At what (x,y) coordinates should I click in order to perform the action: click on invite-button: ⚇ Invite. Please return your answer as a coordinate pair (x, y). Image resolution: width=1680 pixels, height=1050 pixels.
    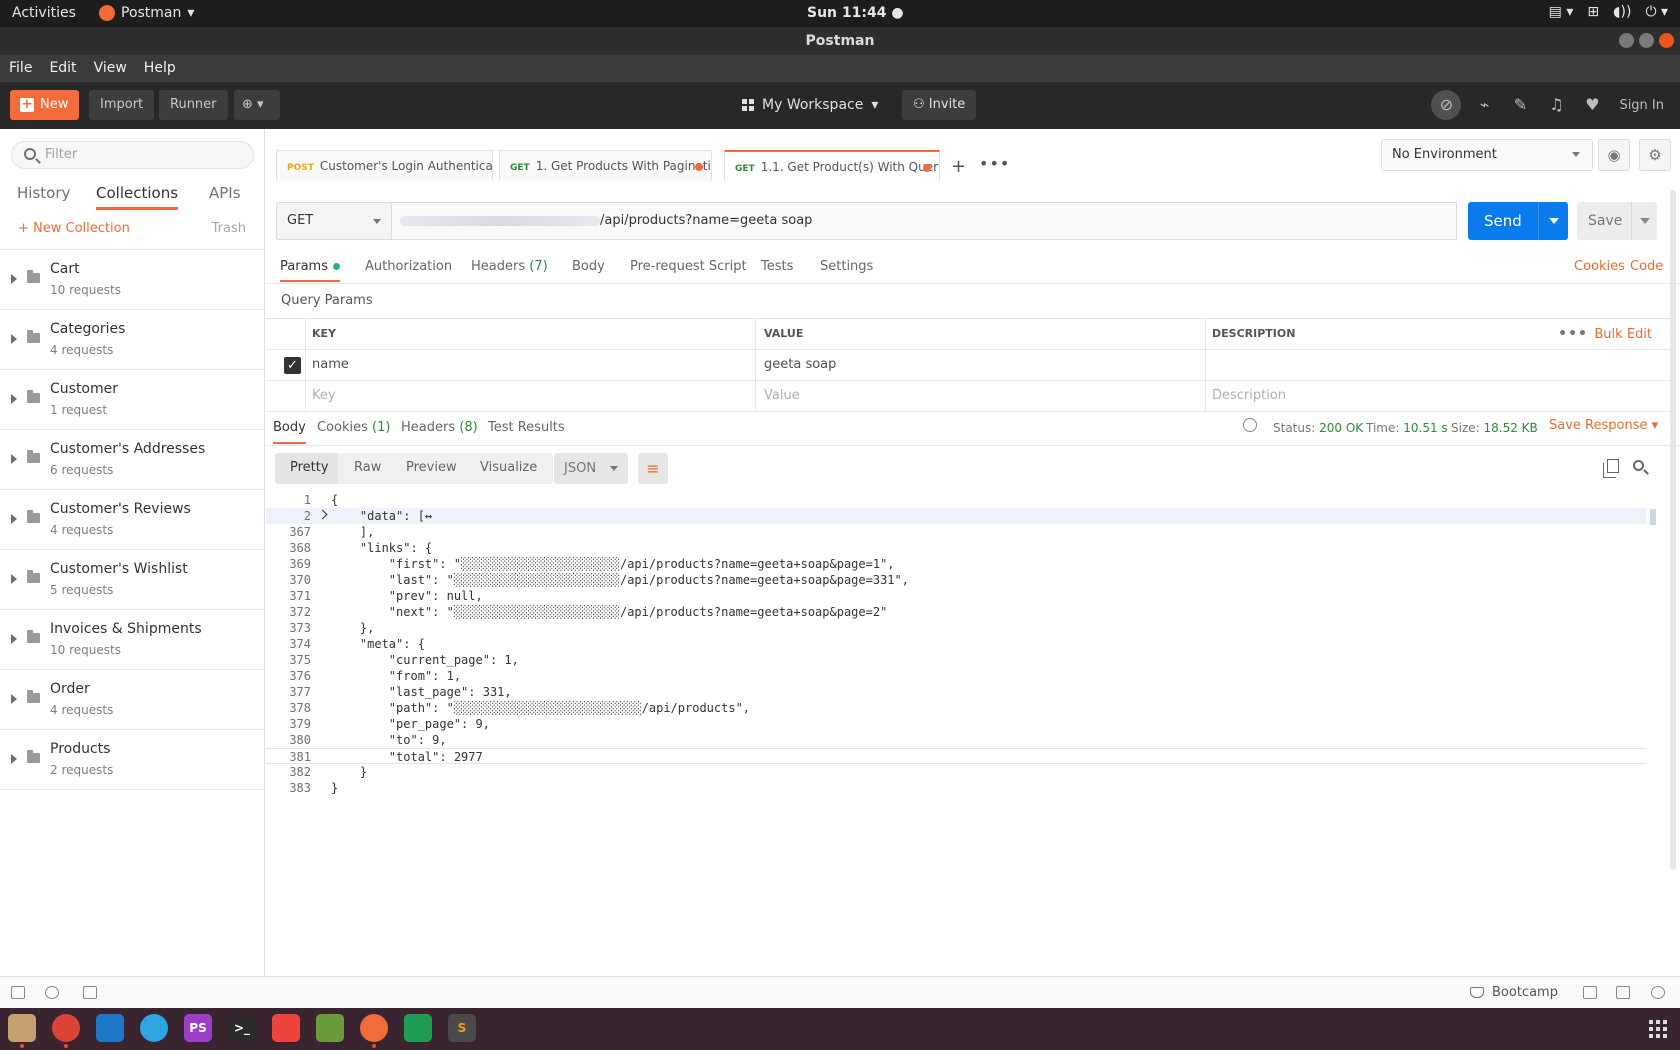
    Looking at the image, I should click on (939, 105).